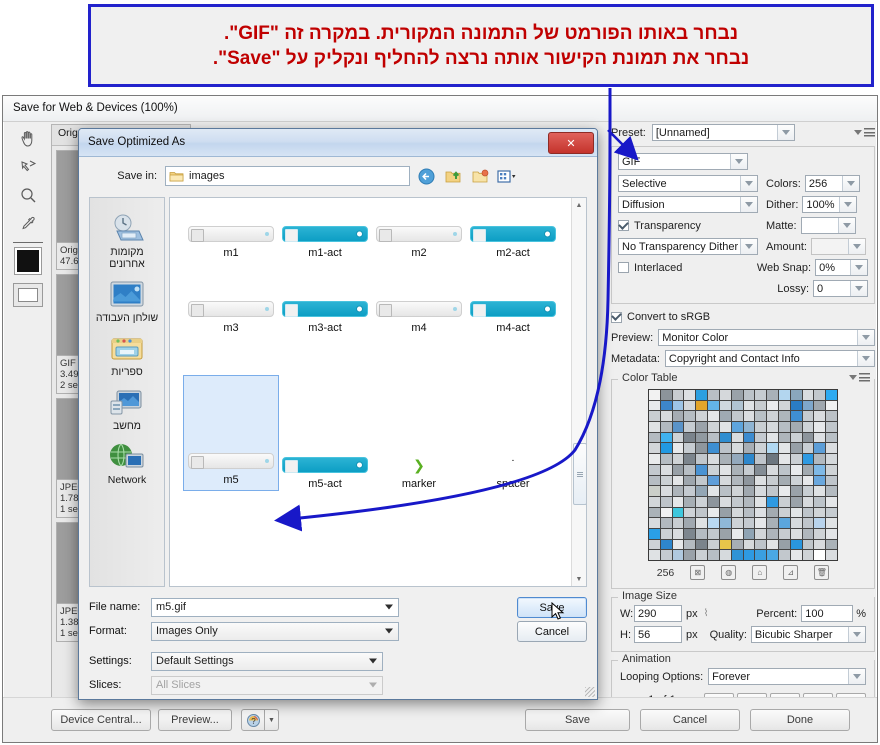 This screenshot has height=745, width=880. Describe the element at coordinates (275, 631) in the screenshot. I see `format-dropdown: Images Only` at that location.